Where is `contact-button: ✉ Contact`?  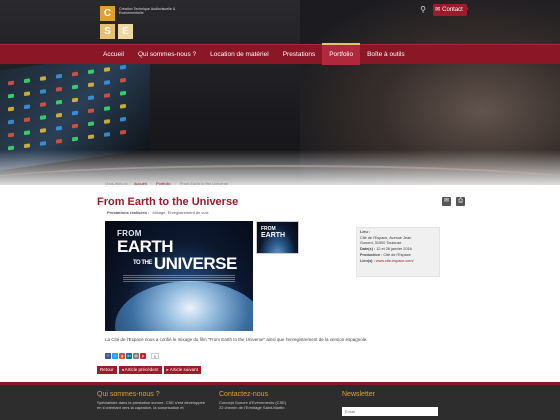
contact-button: ✉ Contact is located at coordinates (450, 10).